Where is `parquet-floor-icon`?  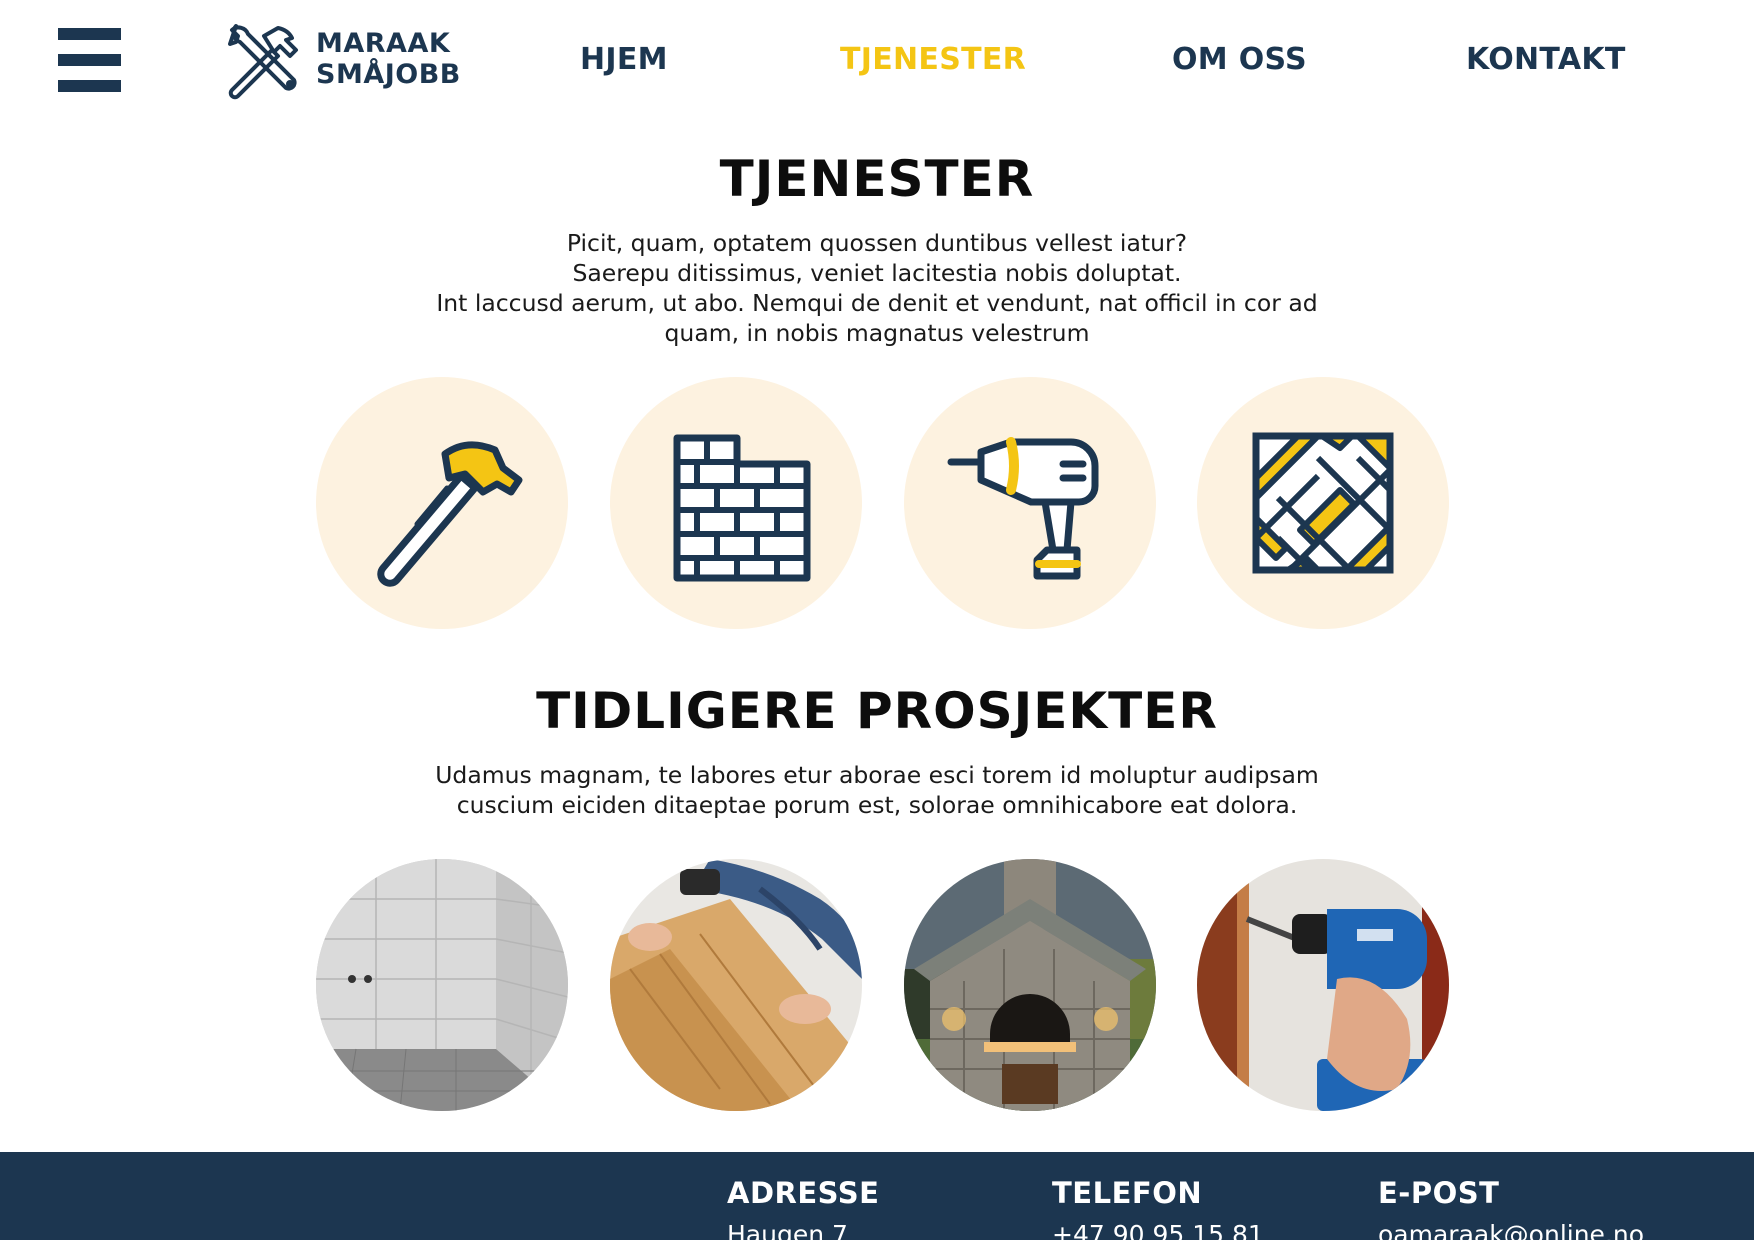
parquet-floor-icon is located at coordinates (1323, 503).